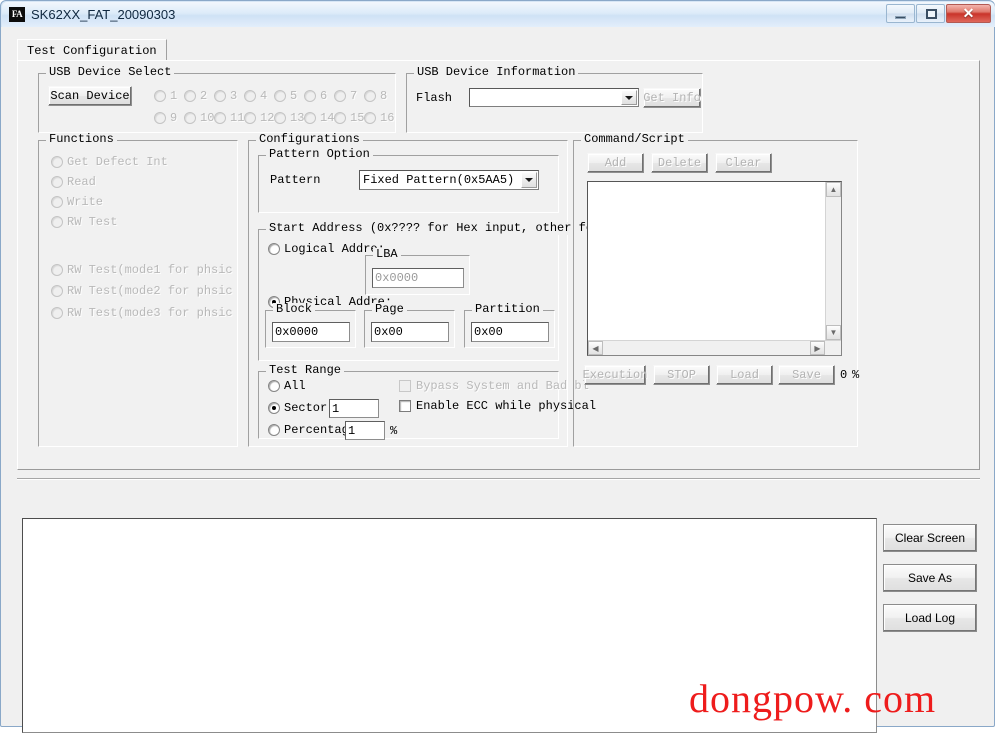  What do you see at coordinates (806, 375) in the screenshot?
I see `save-button: Save` at bounding box center [806, 375].